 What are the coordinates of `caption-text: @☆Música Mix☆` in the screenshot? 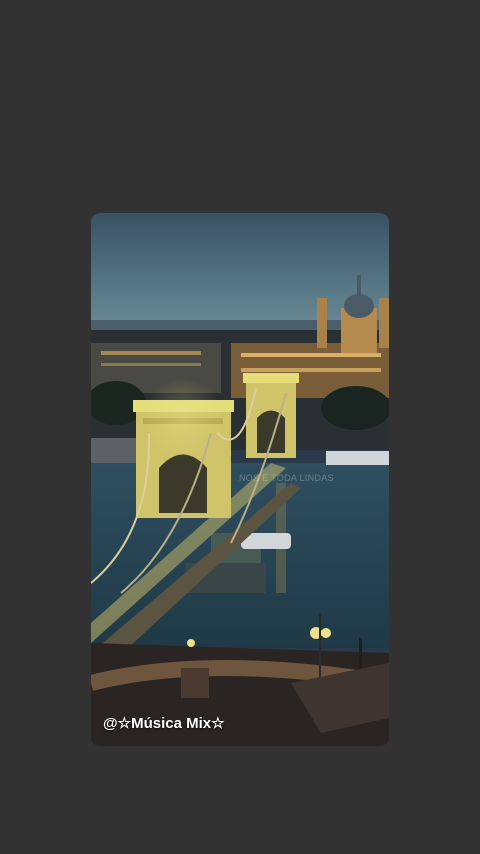 It's located at (164, 723).